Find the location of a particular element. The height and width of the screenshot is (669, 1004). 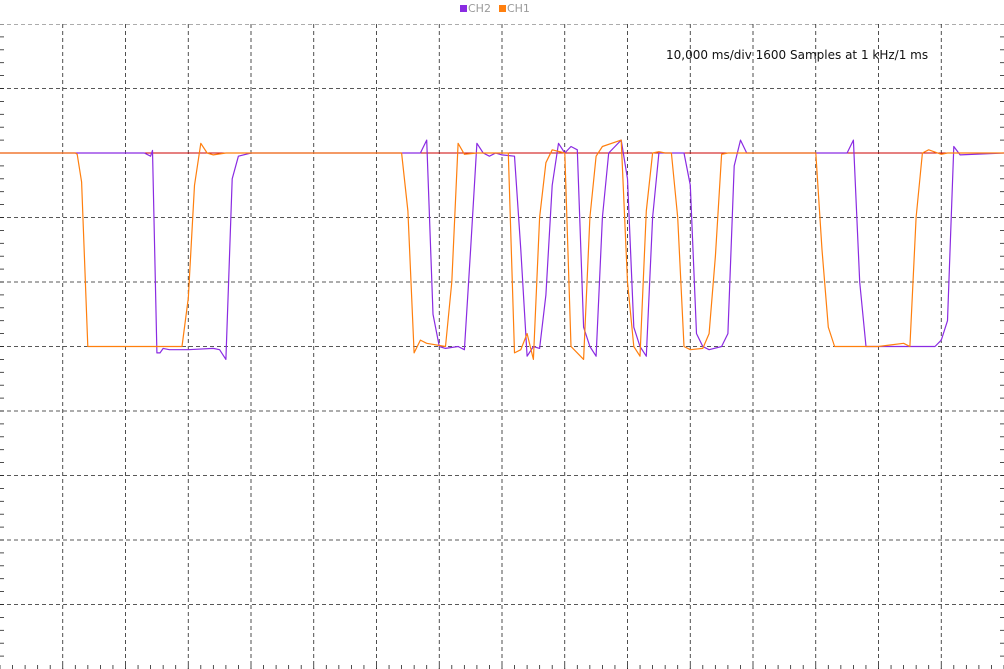

chart-legend: CH2 CH1 is located at coordinates (495, 8).